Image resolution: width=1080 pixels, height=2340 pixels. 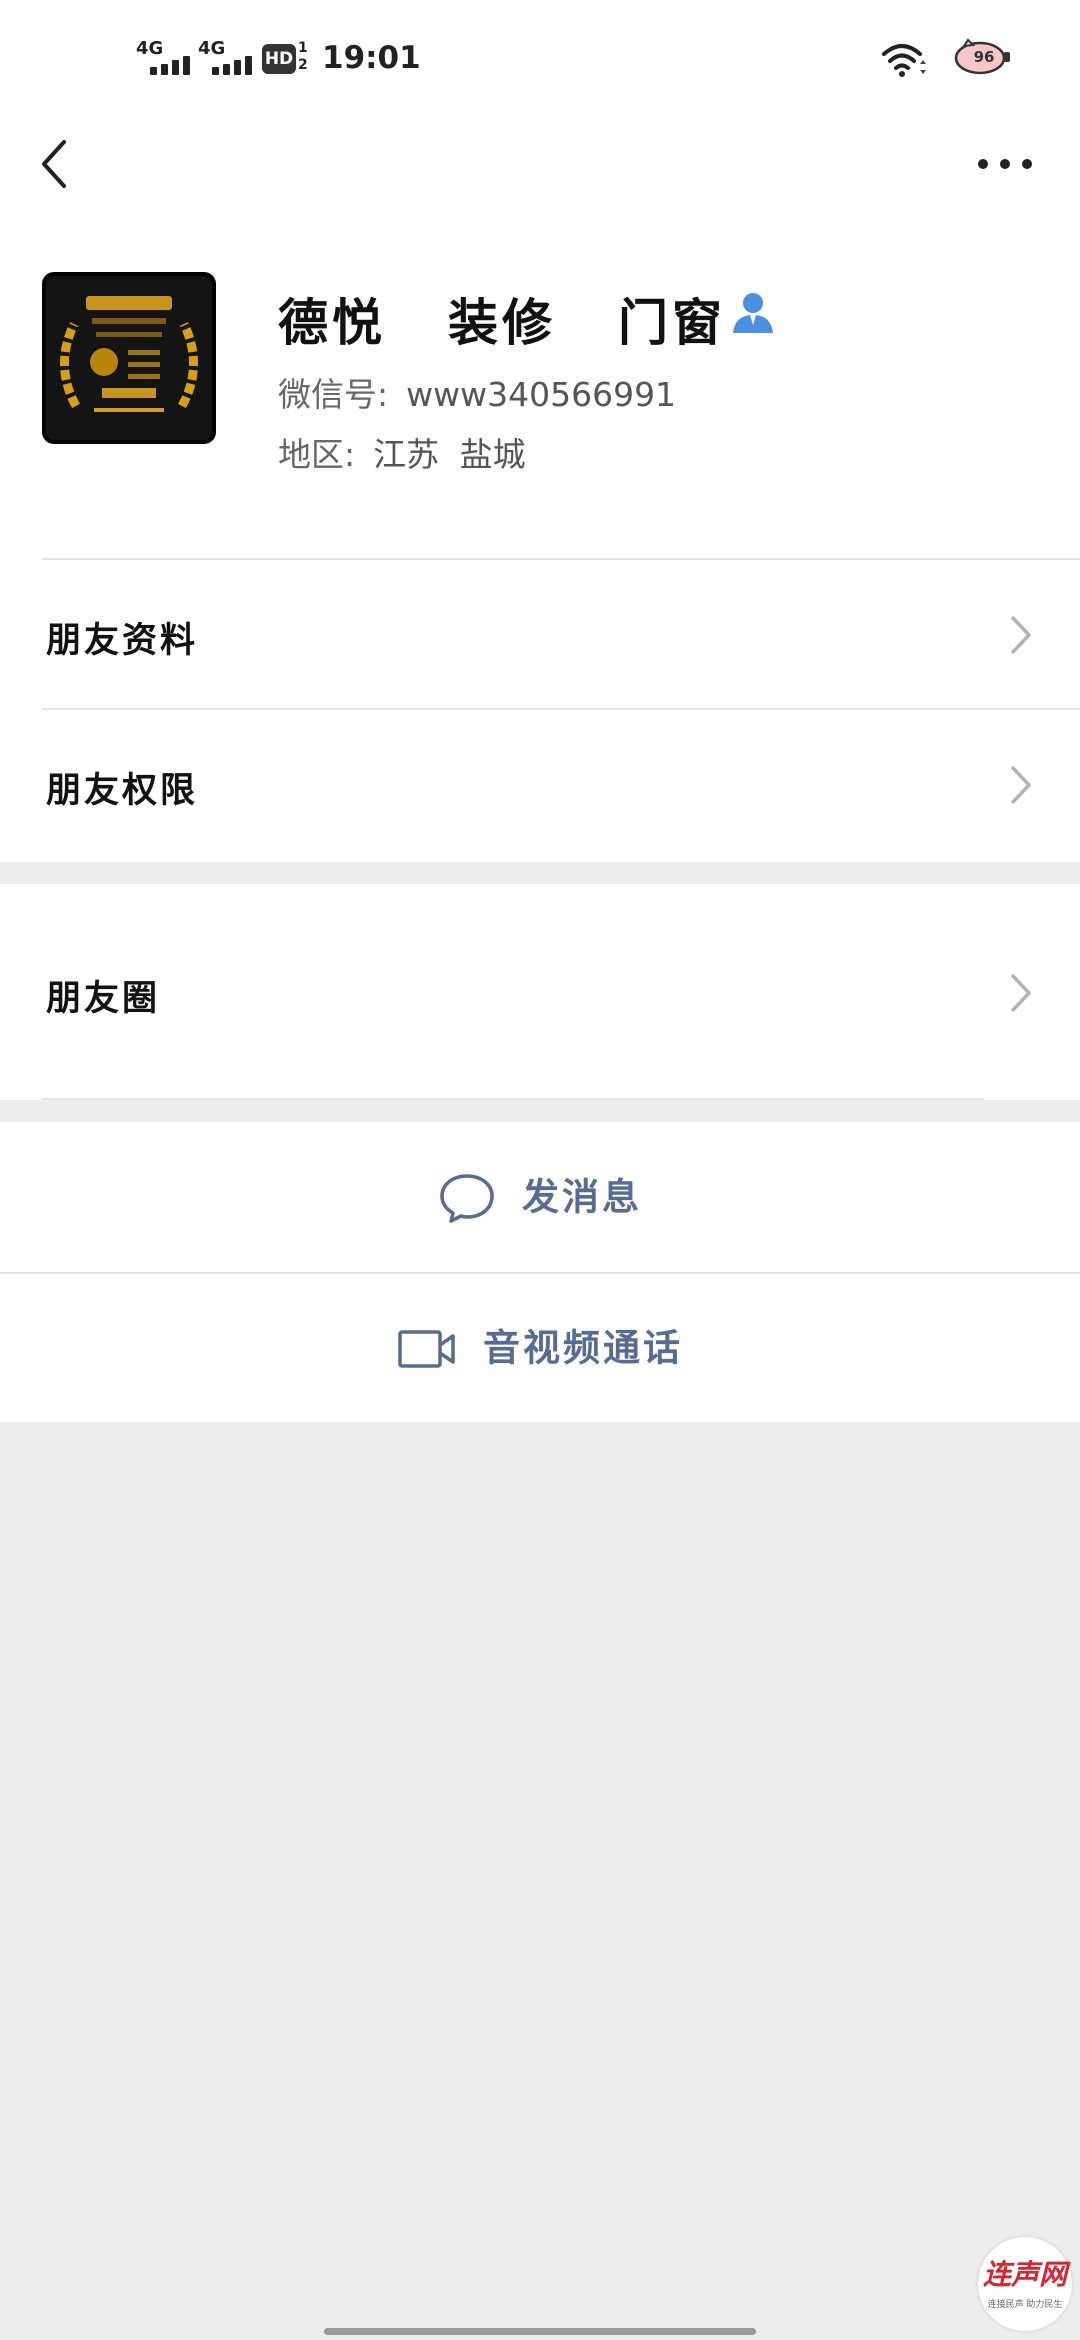 What do you see at coordinates (540, 992) in the screenshot?
I see `row-moments: 朋友圈` at bounding box center [540, 992].